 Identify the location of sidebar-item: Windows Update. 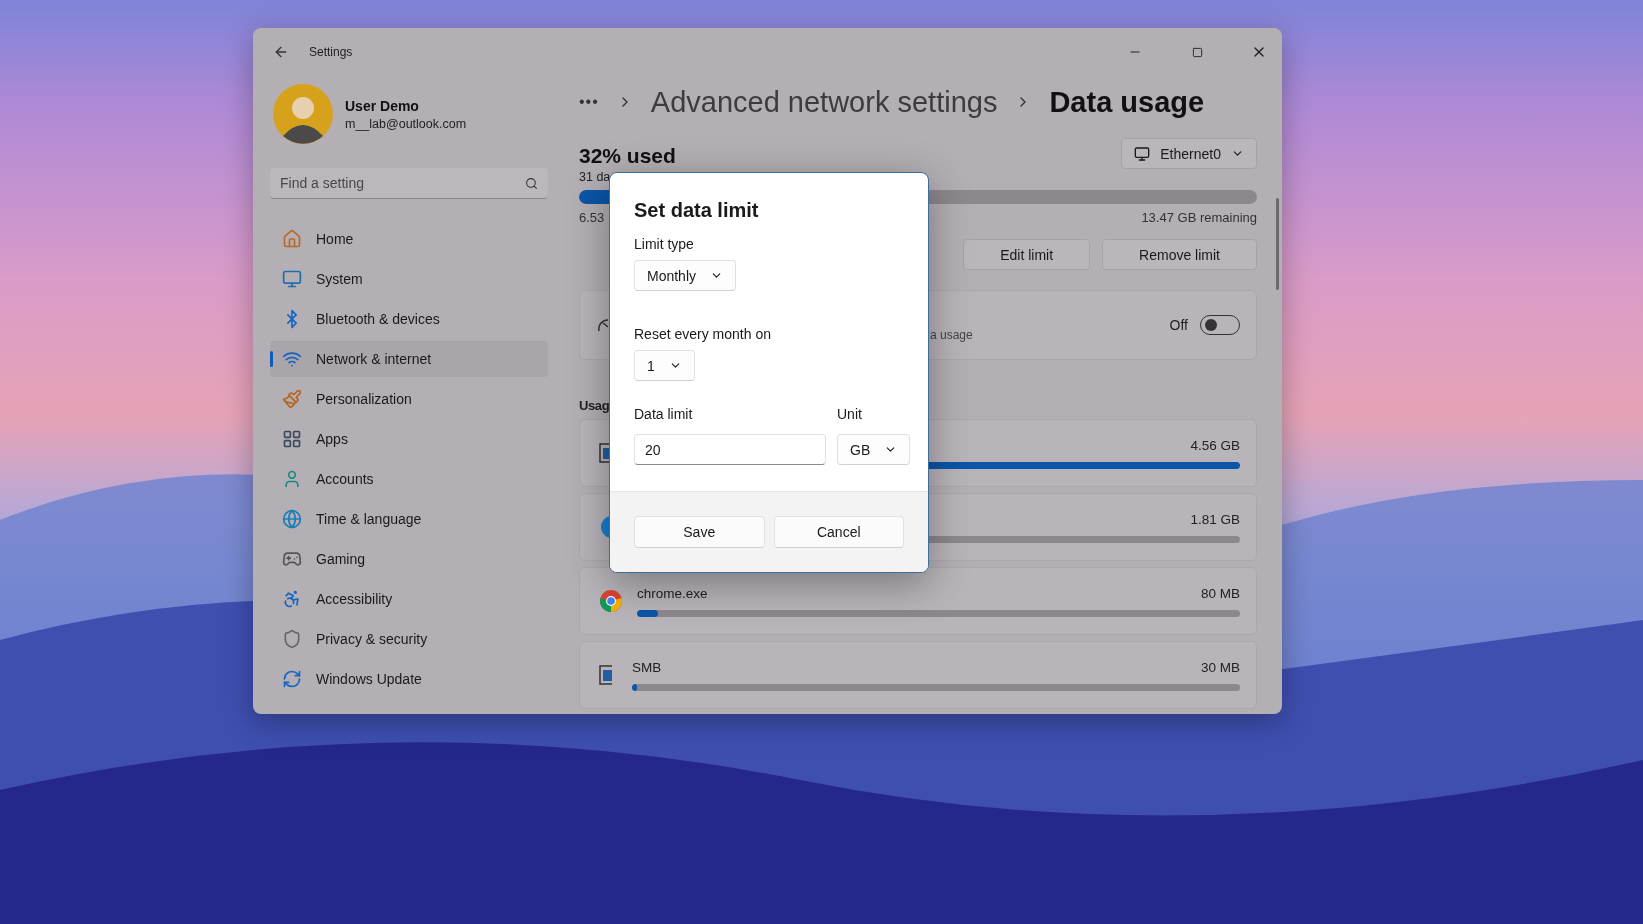
(409, 679).